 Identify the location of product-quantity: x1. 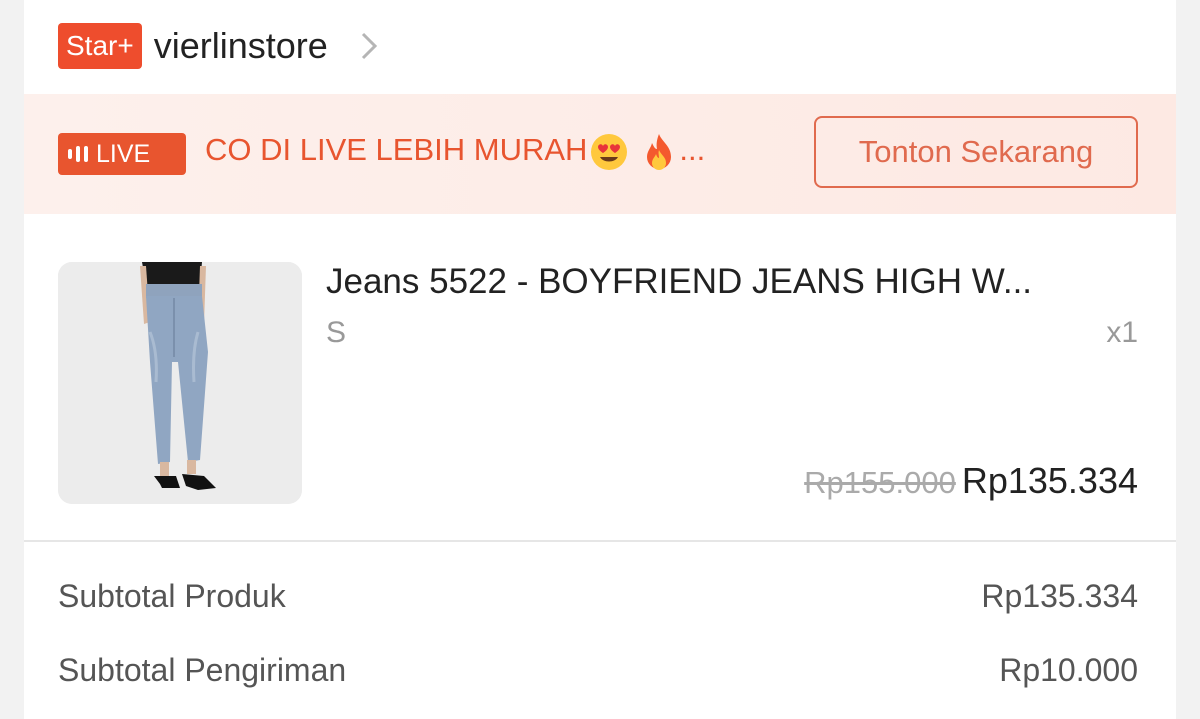
(1122, 332).